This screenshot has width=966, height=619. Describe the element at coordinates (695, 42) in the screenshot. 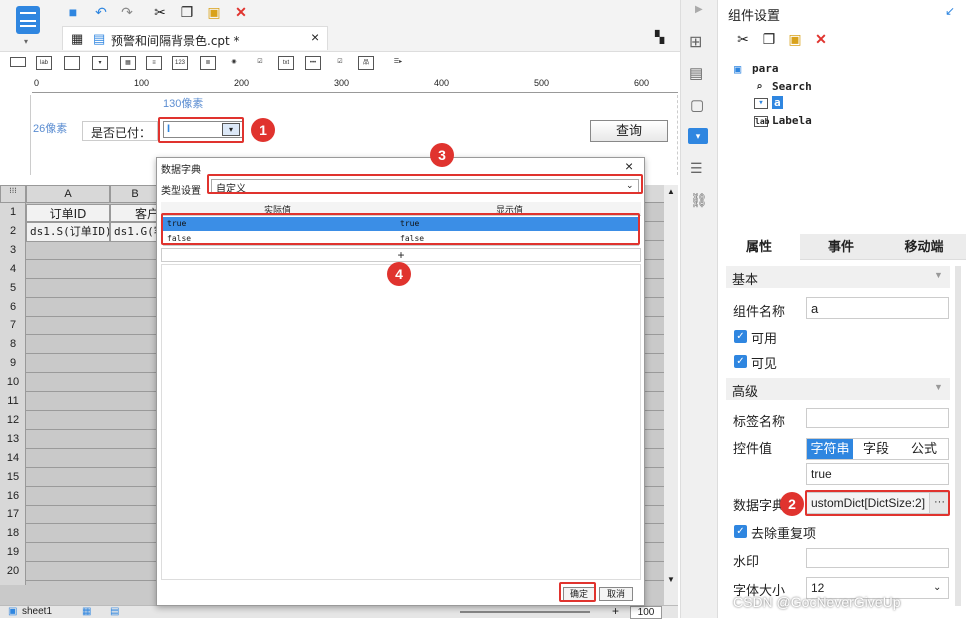

I see `cell-attr-icon: ⊞` at that location.